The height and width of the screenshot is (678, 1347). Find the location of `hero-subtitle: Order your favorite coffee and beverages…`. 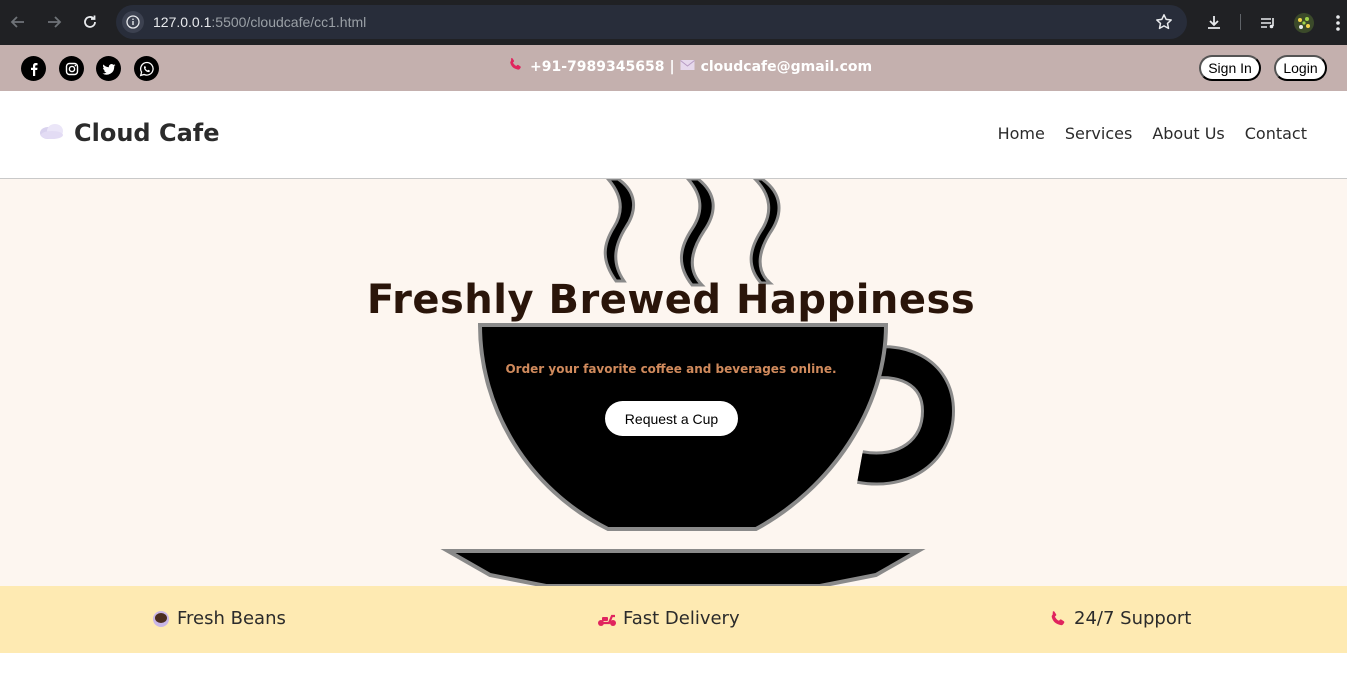

hero-subtitle: Order your favorite coffee and beverages… is located at coordinates (671, 369).